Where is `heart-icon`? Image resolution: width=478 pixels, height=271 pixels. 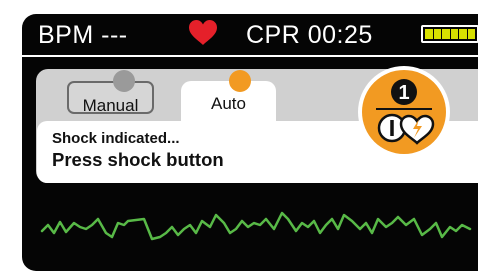
heart-icon is located at coordinates (203, 32).